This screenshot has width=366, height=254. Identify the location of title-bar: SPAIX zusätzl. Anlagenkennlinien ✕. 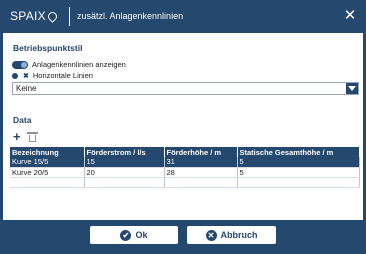
(183, 16).